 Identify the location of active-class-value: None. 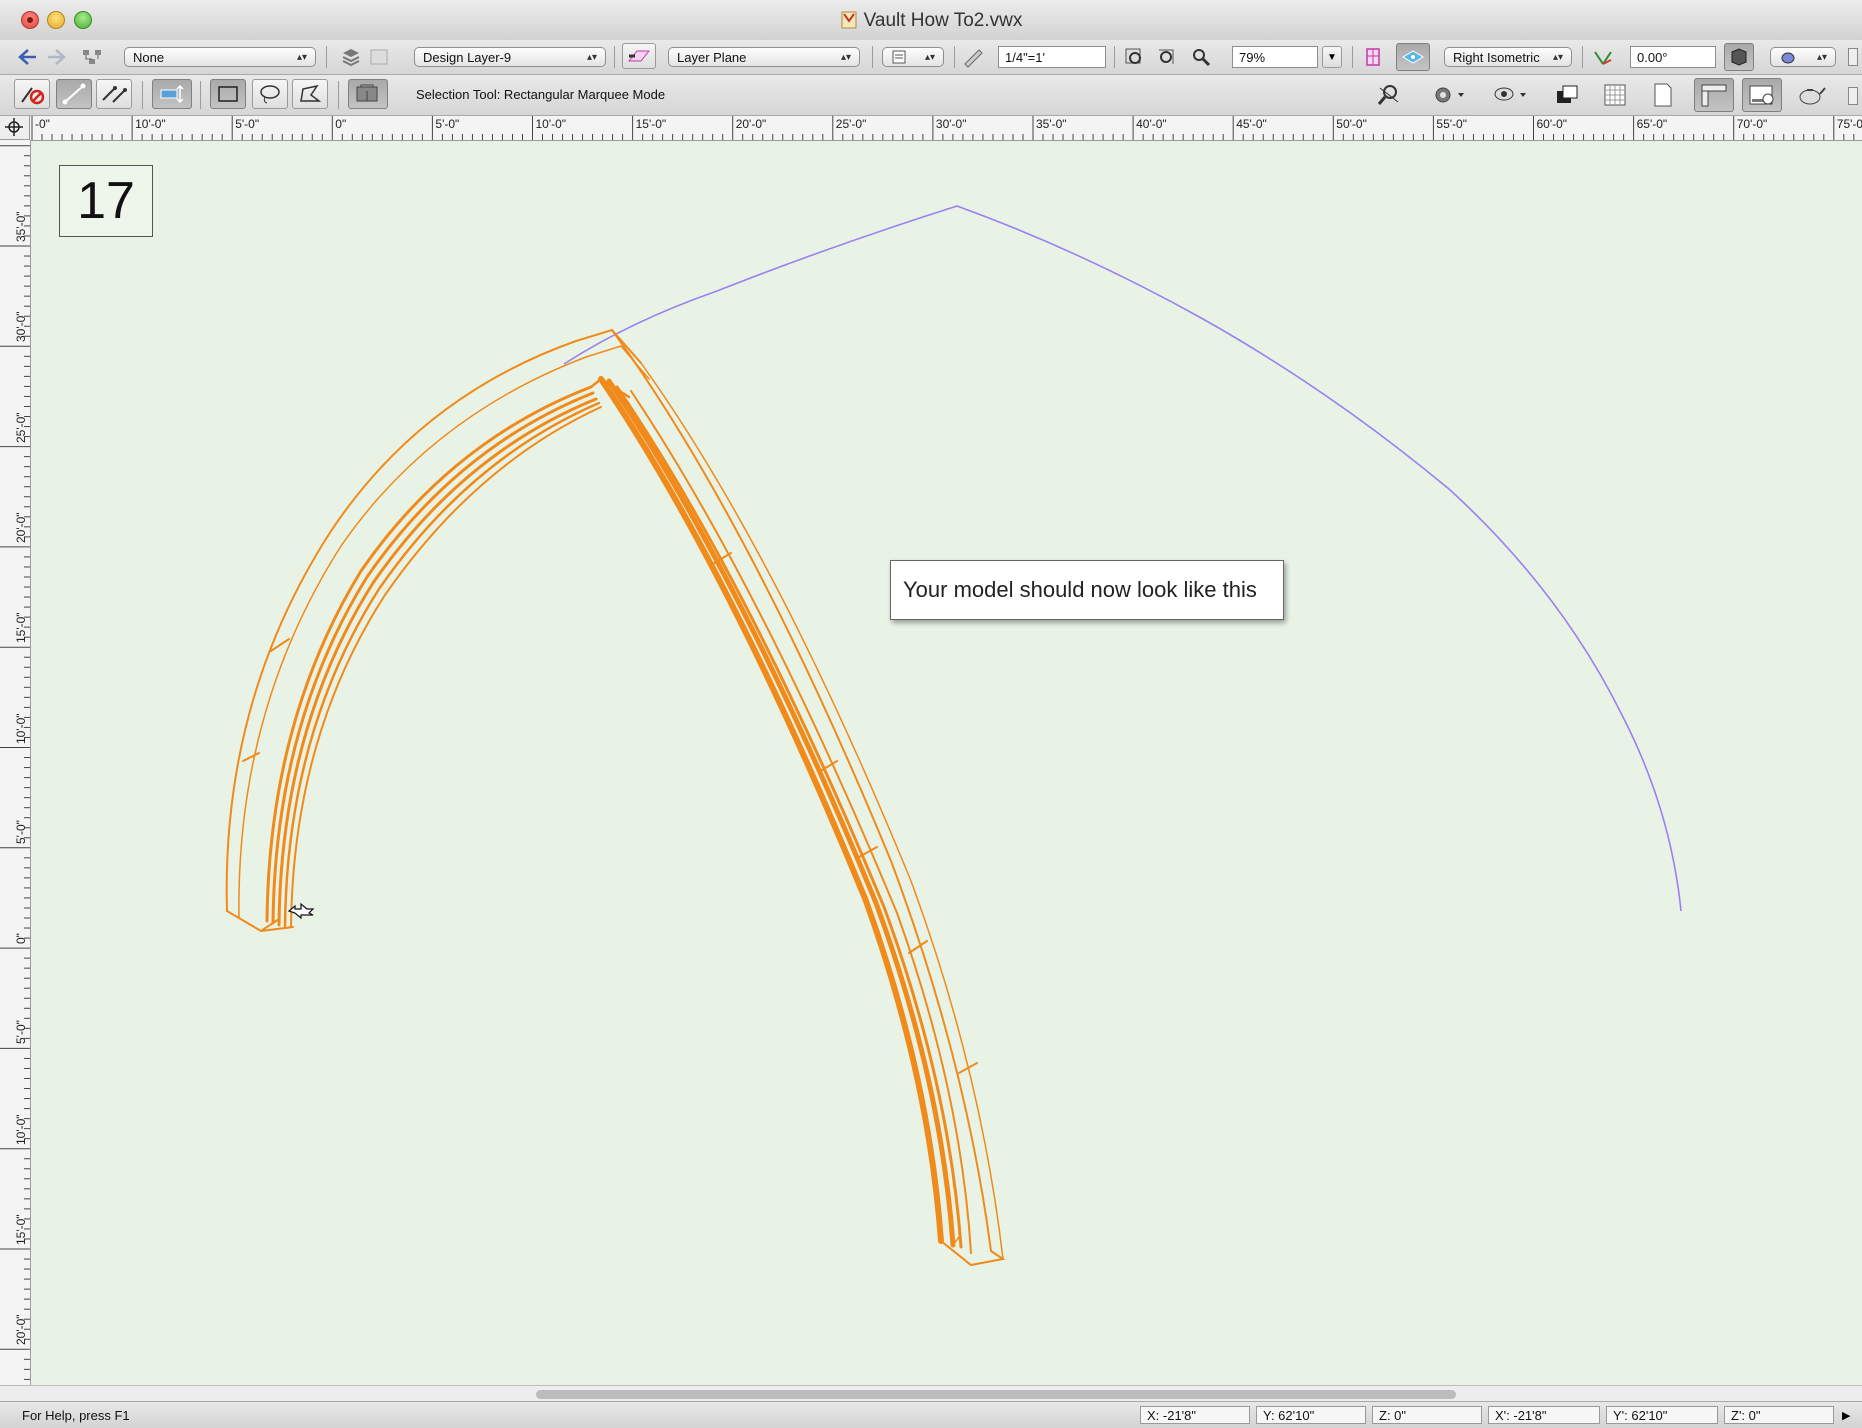
(149, 57).